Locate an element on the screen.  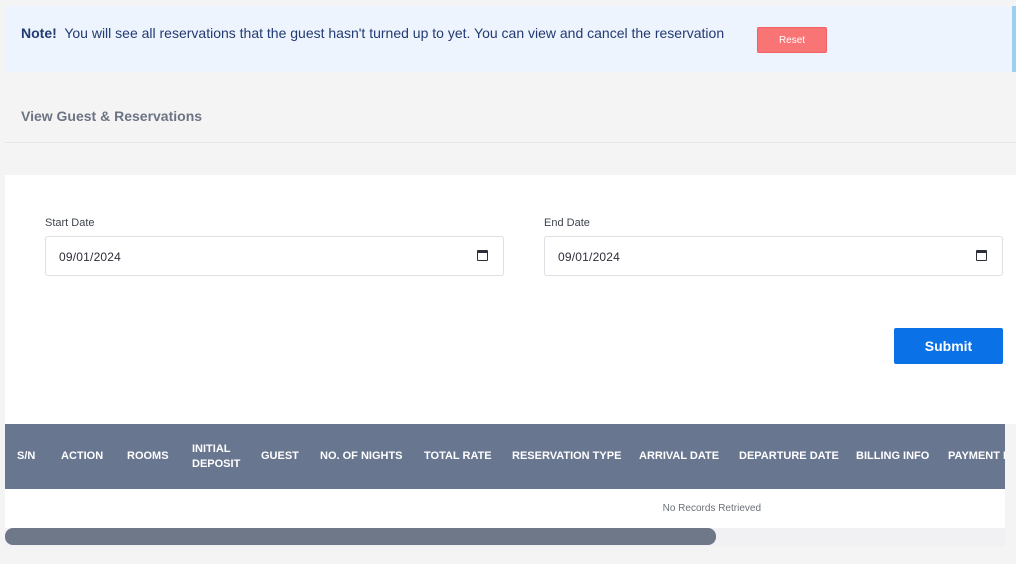
divider is located at coordinates (510, 142).